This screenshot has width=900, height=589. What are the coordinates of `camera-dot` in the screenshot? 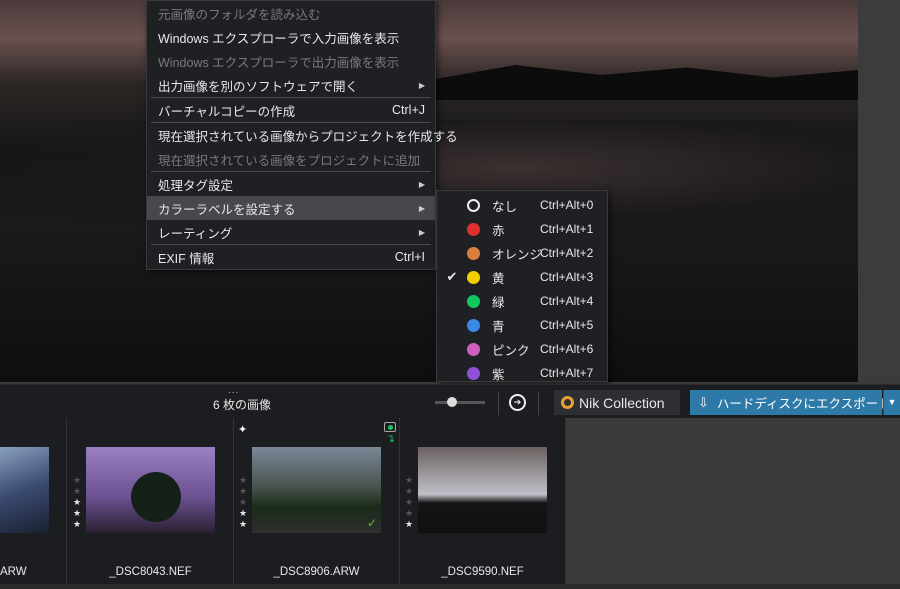 It's located at (390, 427).